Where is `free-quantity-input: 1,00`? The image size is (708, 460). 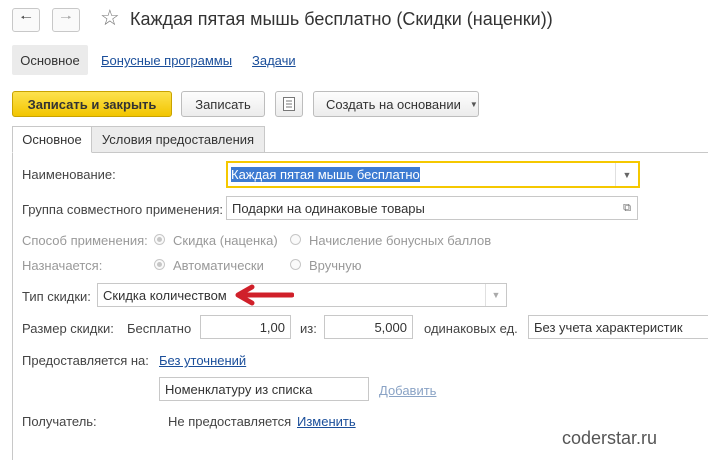 free-quantity-input: 1,00 is located at coordinates (245, 327).